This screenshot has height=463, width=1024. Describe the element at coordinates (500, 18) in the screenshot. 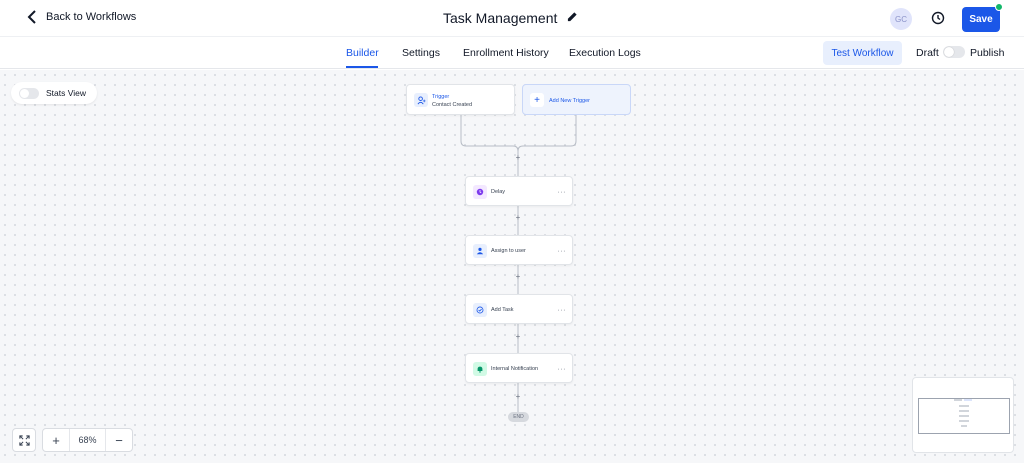

I see `workflow-title: Task Management` at that location.